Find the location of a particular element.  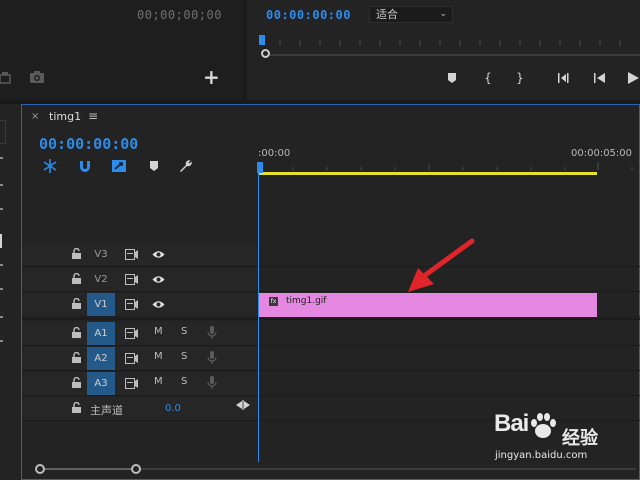

track-header: V2 is located at coordinates (140, 279).